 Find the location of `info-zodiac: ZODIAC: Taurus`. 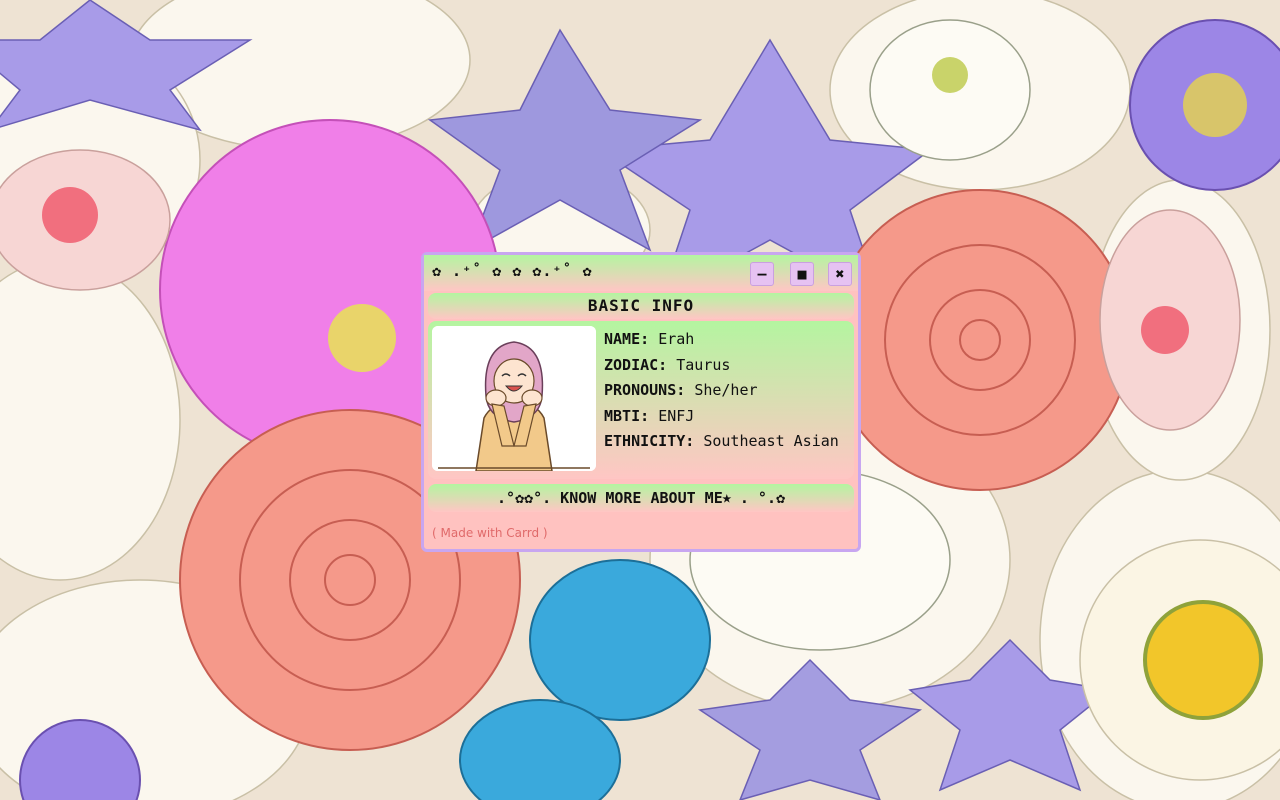

info-zodiac: ZODIAC: Taurus is located at coordinates (727, 366).